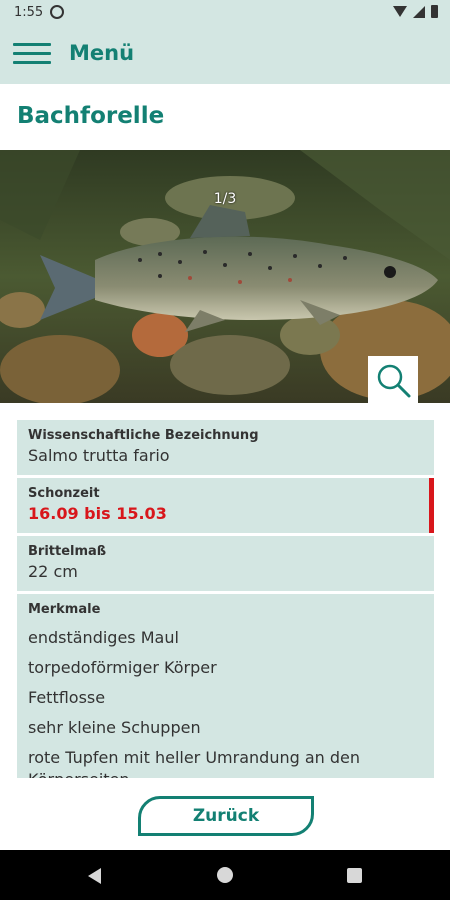  I want to click on scientific-name-value: Salmo trutta fario, so click(99, 455).